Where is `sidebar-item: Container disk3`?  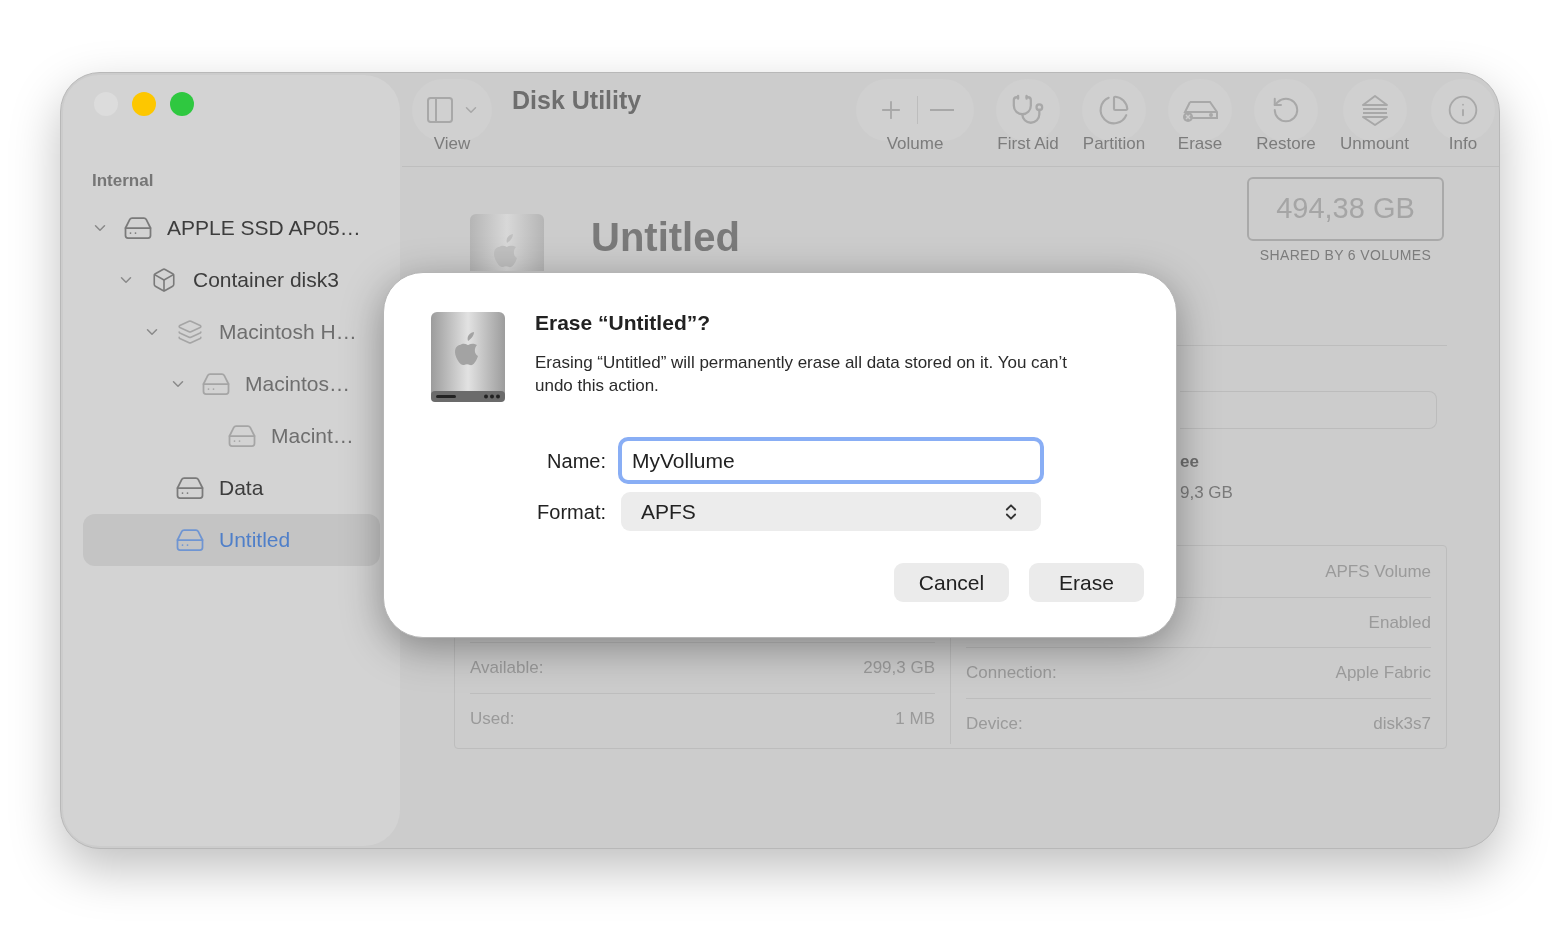 sidebar-item: Container disk3 is located at coordinates (231, 279).